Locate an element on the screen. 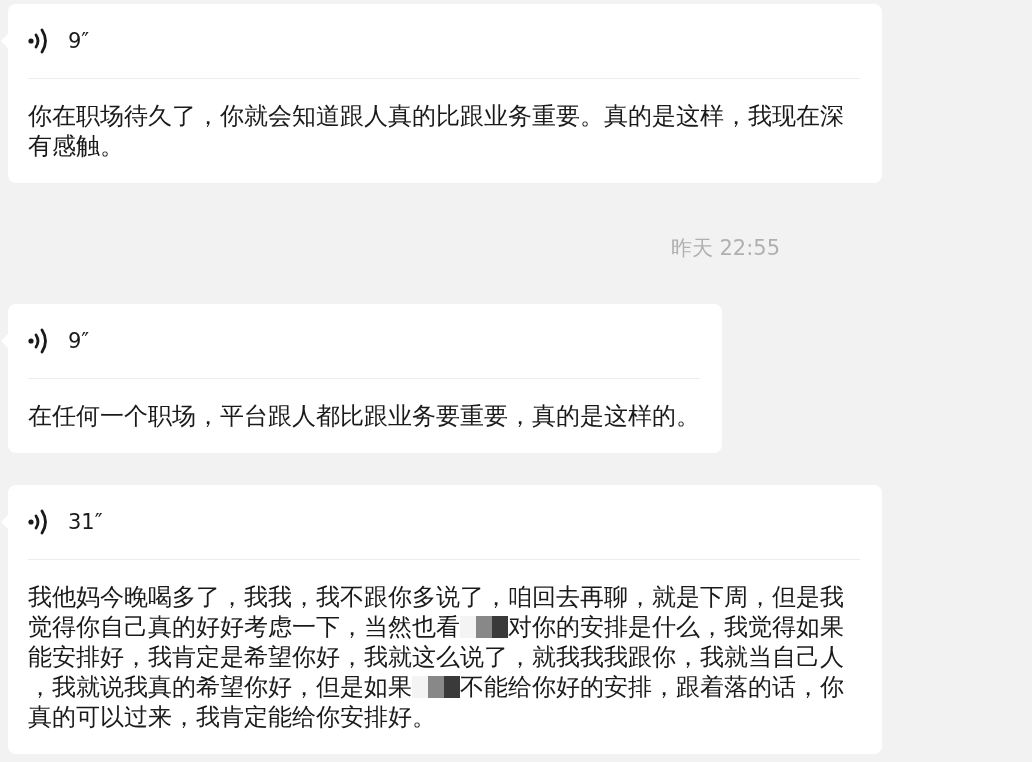 This screenshot has width=1032, height=762. transcript-text: 在任何一个职场，平台跟人都比跟业务要重要，真的是这样的。 is located at coordinates (364, 416).